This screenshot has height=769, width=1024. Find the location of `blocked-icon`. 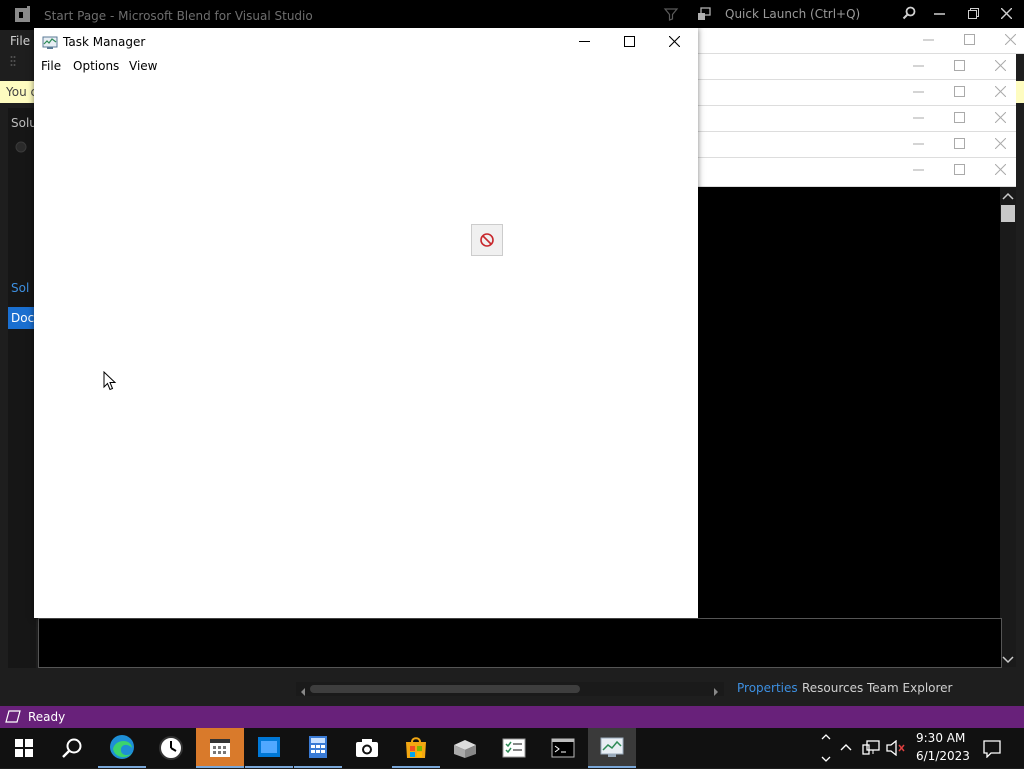

blocked-icon is located at coordinates (487, 240).